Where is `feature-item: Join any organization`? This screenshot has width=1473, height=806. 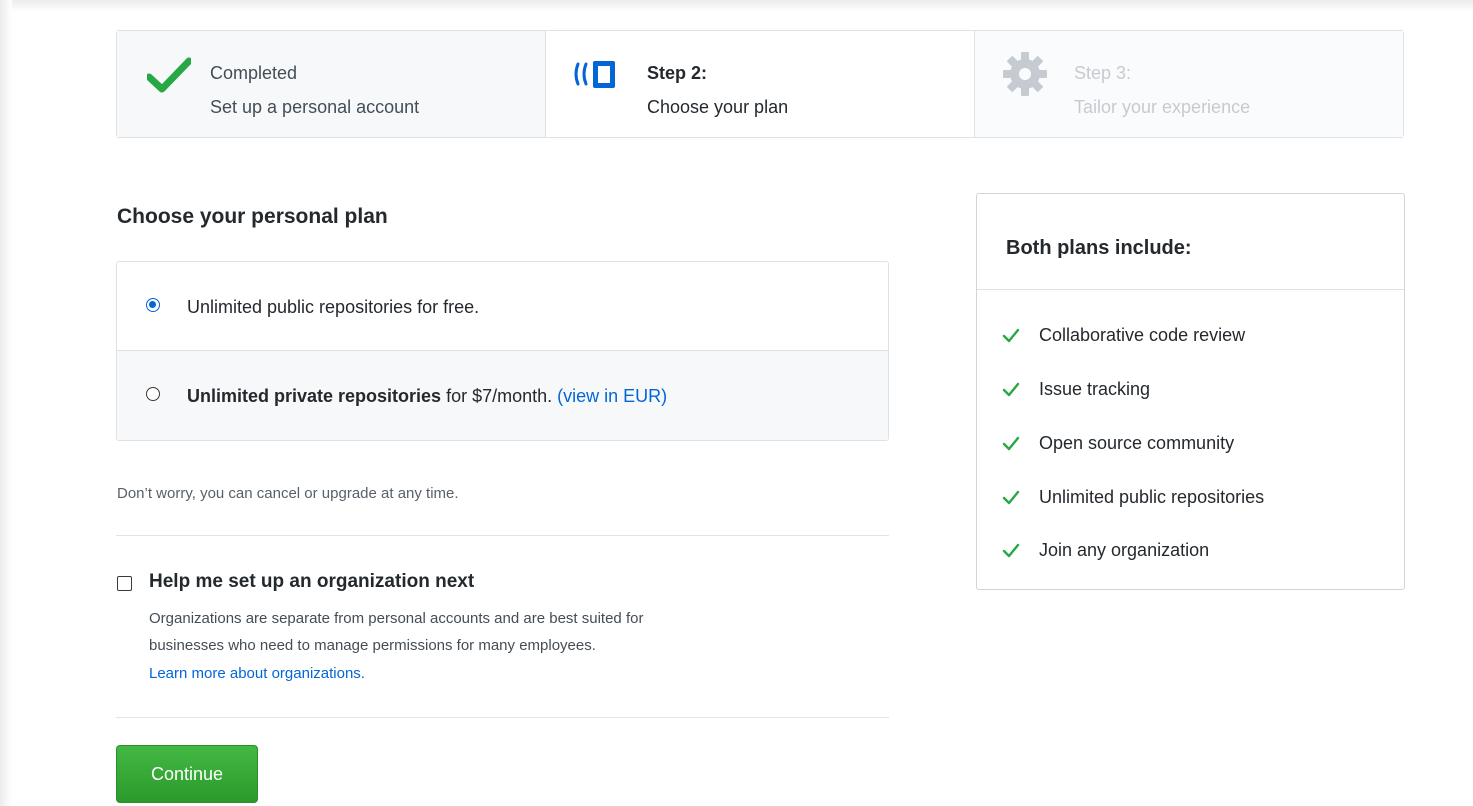
feature-item: Join any organization is located at coordinates (1105, 550).